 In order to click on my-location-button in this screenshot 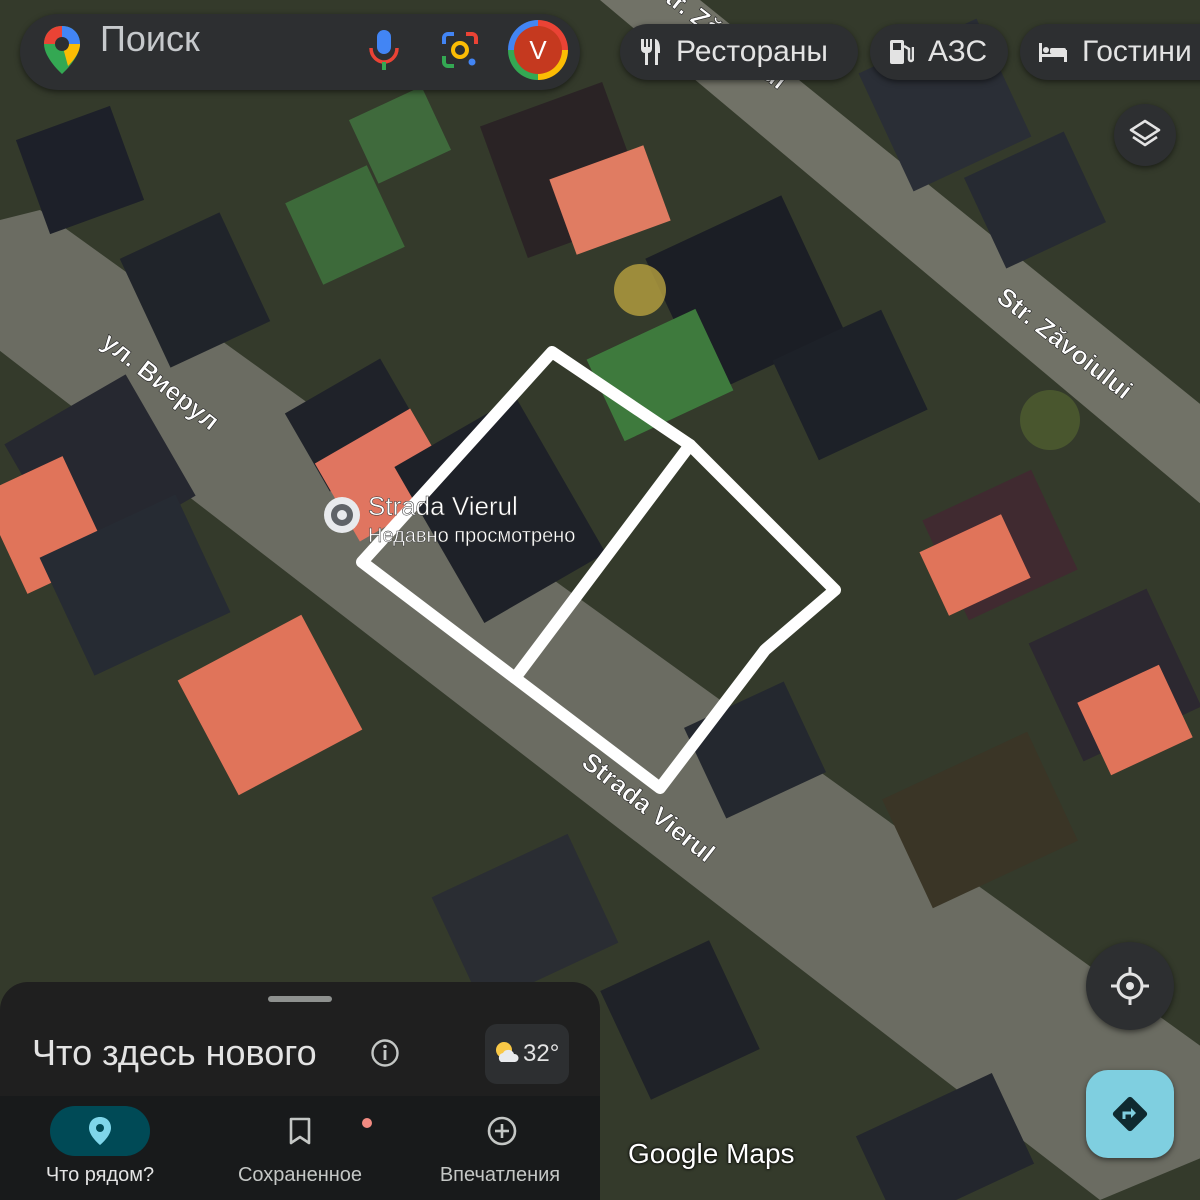, I will do `click(1130, 986)`.